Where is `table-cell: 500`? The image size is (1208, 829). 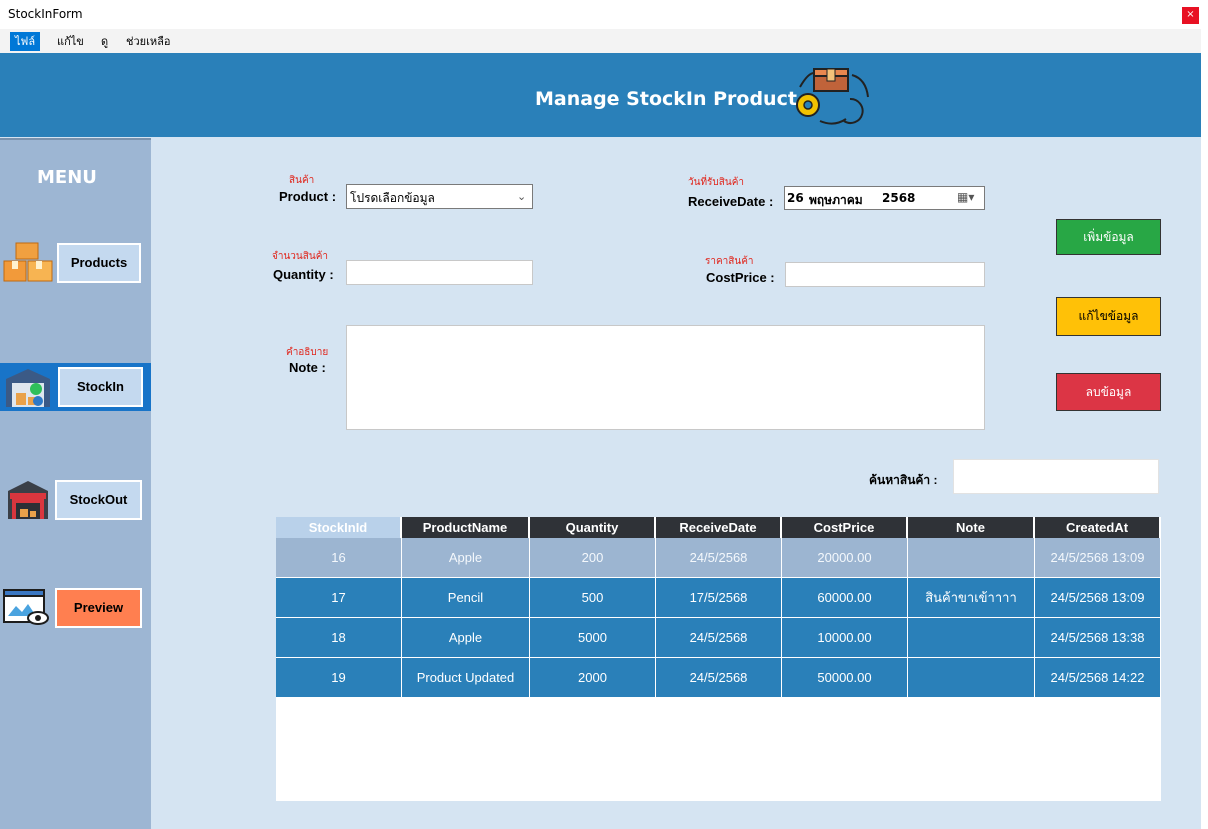 table-cell: 500 is located at coordinates (593, 598).